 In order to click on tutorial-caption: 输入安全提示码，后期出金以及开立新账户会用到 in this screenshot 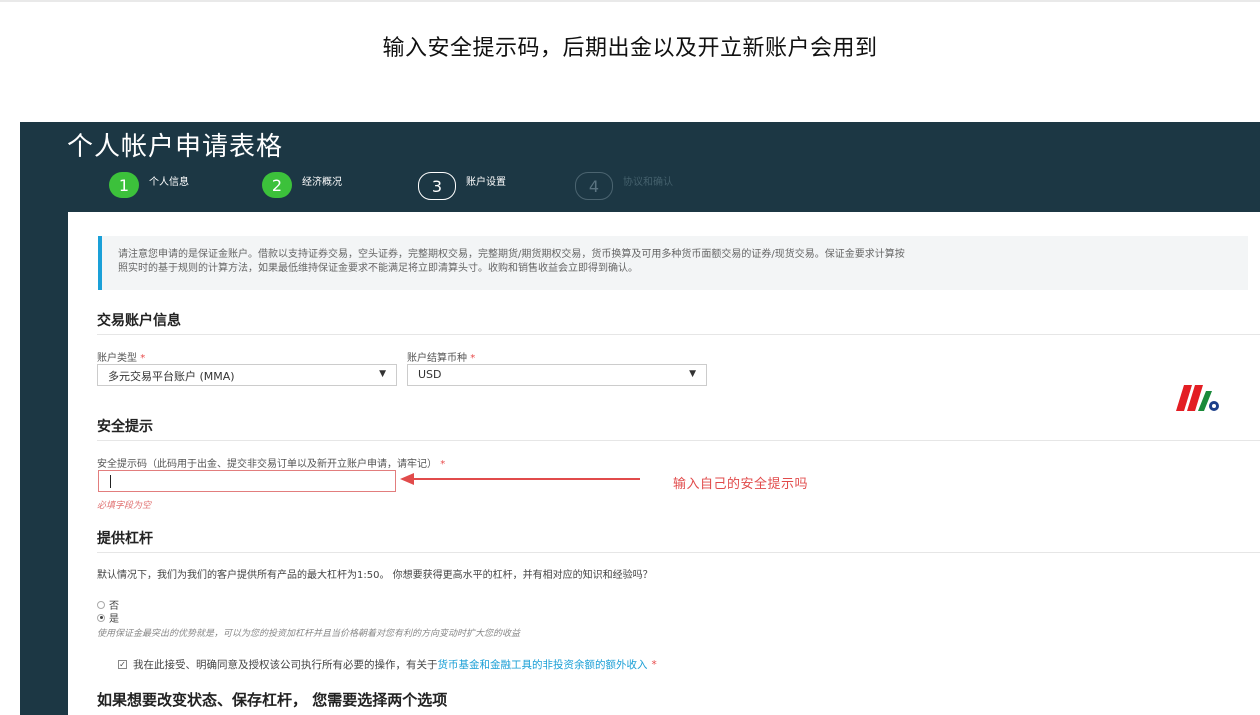, I will do `click(630, 48)`.